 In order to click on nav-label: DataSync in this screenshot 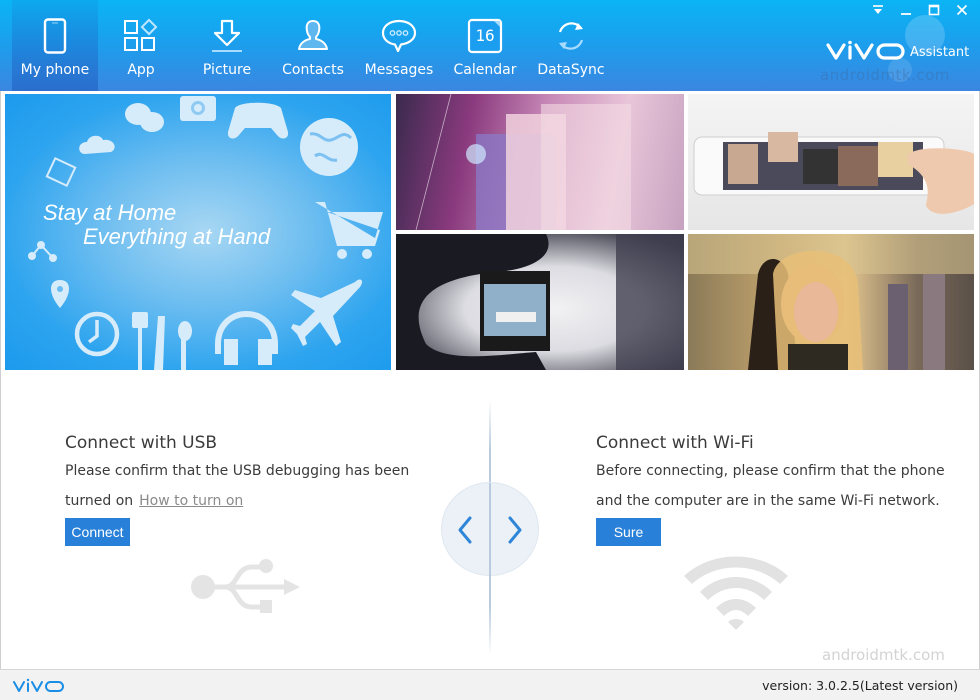, I will do `click(571, 70)`.